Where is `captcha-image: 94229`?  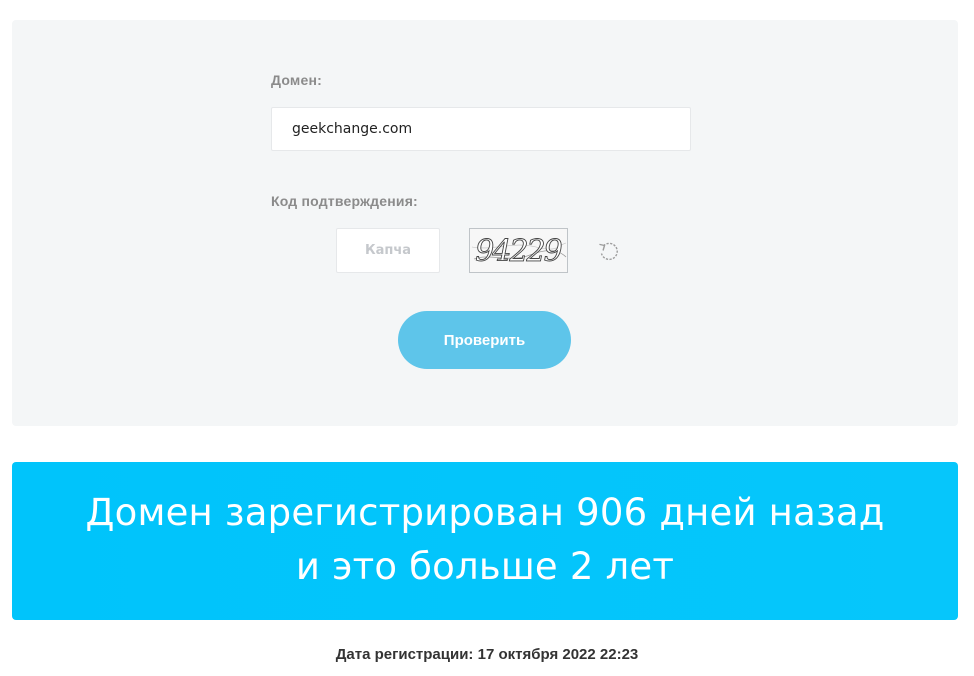
captcha-image: 94229 is located at coordinates (518, 250).